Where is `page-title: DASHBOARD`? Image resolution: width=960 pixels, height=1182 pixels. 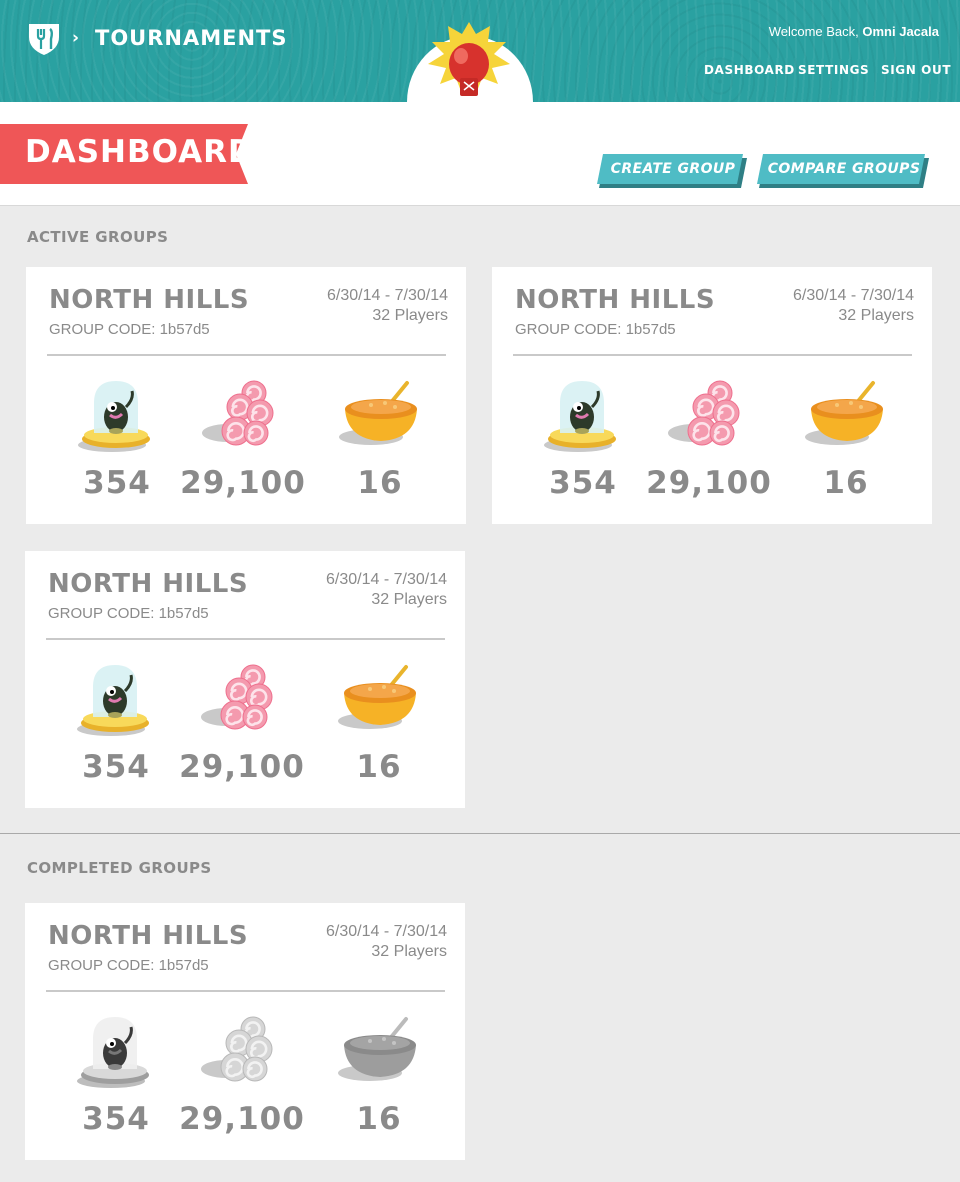 page-title: DASHBOARD is located at coordinates (140, 152).